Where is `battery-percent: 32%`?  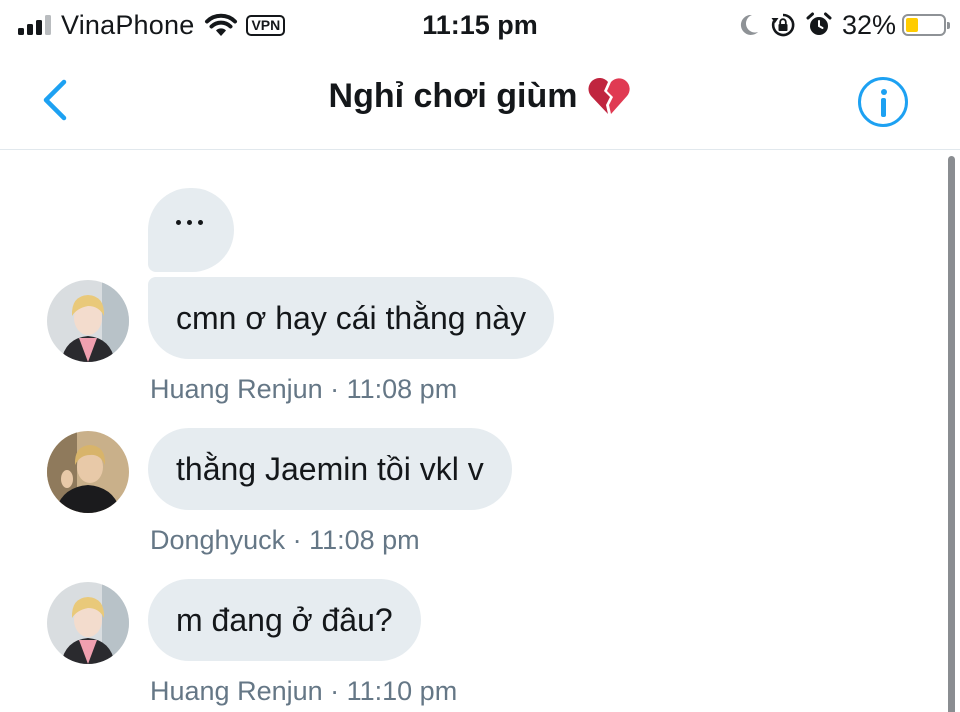
battery-percent: 32% is located at coordinates (868, 24).